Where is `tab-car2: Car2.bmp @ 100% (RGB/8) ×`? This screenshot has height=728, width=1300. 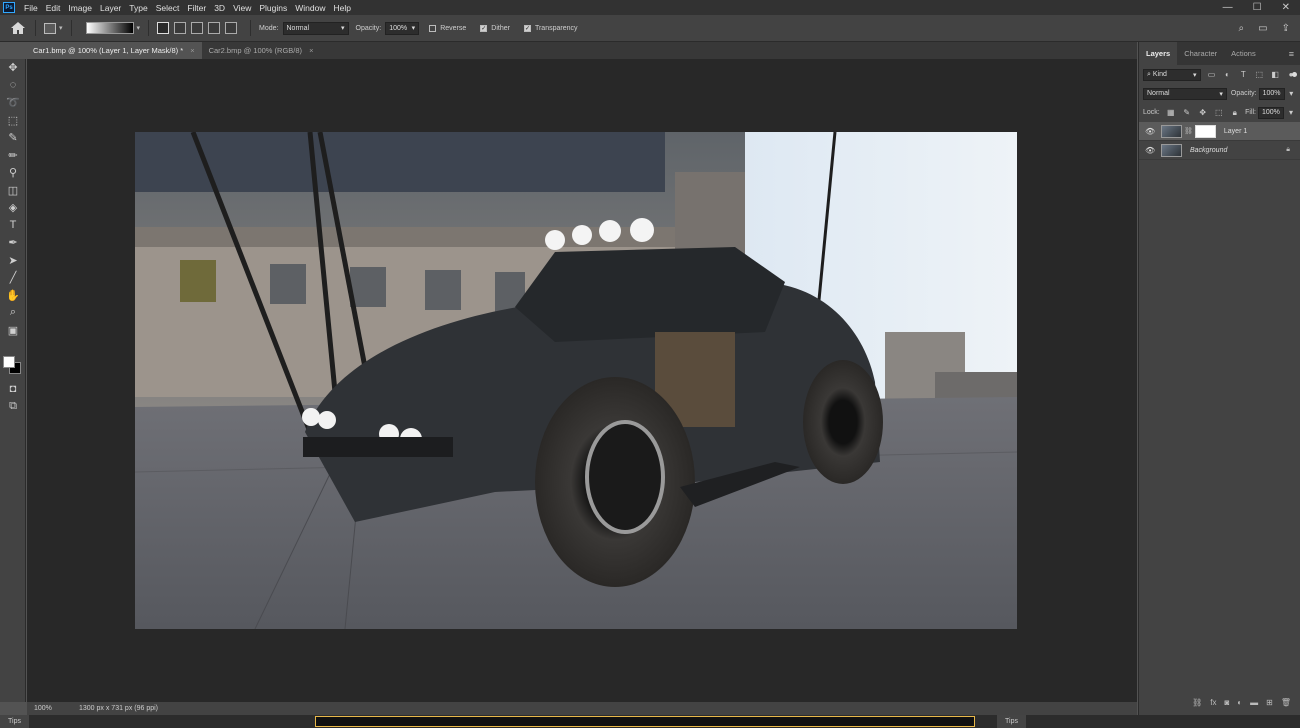
tab-car2: Car2.bmp @ 100% (RGB/8) × is located at coordinates (261, 50).